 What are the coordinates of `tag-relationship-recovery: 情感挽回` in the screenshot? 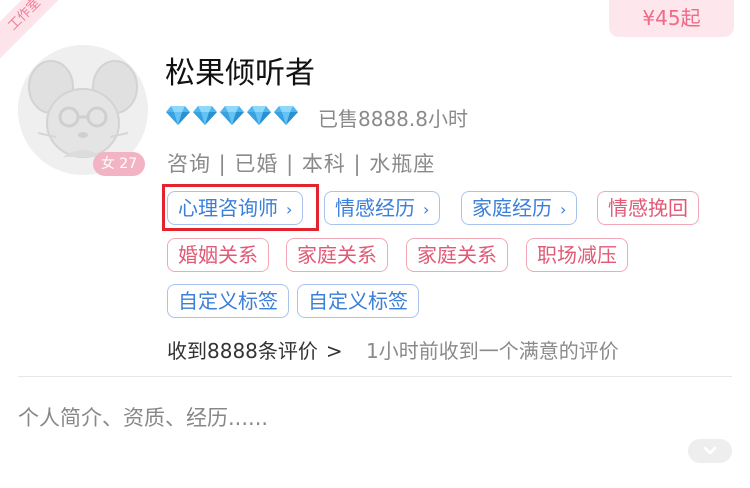 It's located at (648, 208).